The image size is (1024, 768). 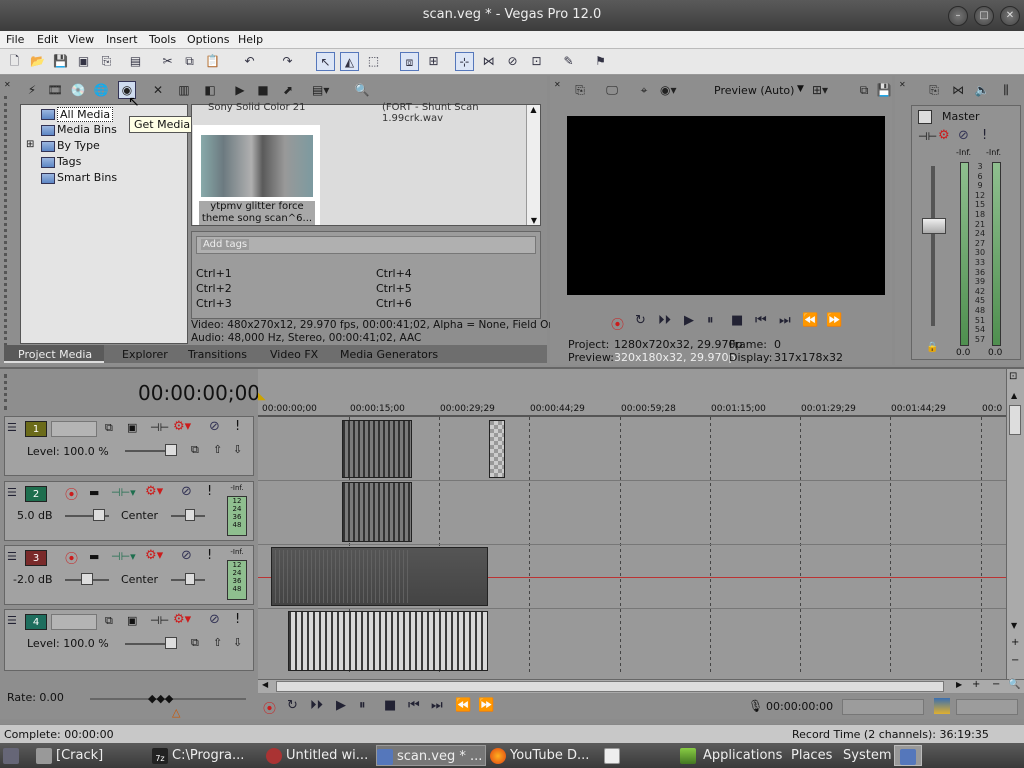 I want to click on expand-icon: ⊞, so click(x=30, y=144).